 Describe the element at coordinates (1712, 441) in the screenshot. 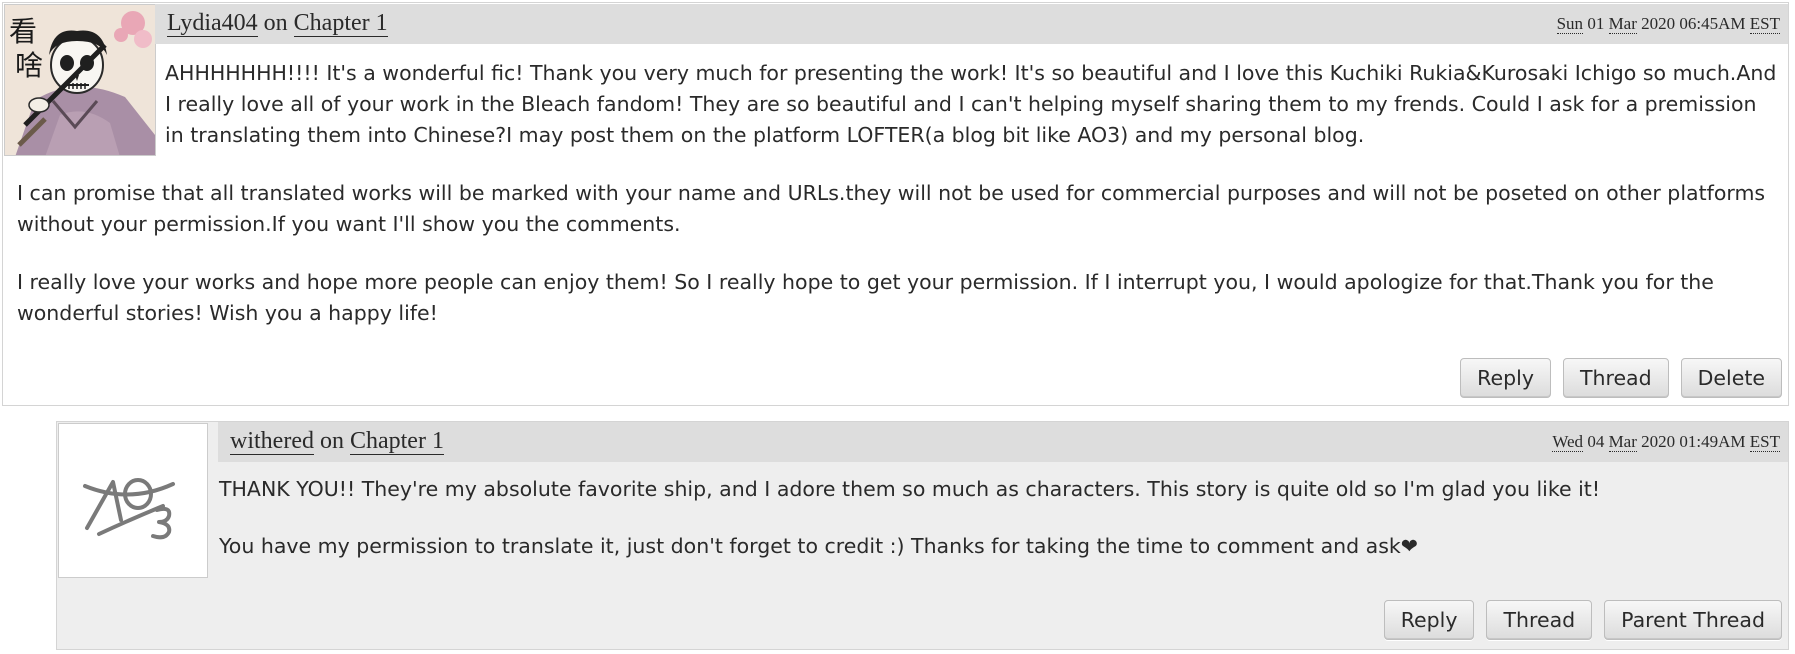

I see `date-time: 01:49AM` at that location.